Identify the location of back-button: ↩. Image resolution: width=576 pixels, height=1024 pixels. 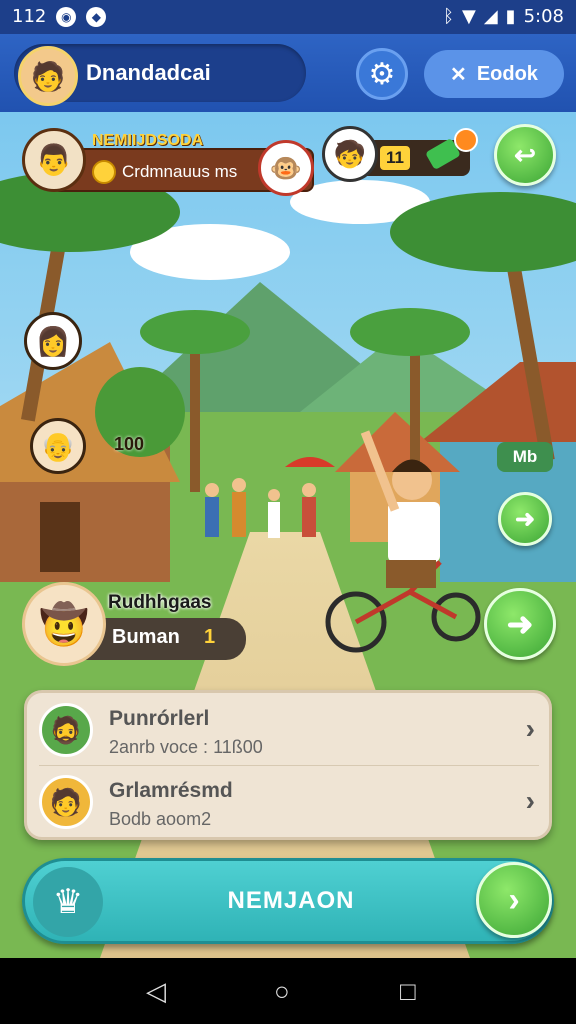
(525, 155).